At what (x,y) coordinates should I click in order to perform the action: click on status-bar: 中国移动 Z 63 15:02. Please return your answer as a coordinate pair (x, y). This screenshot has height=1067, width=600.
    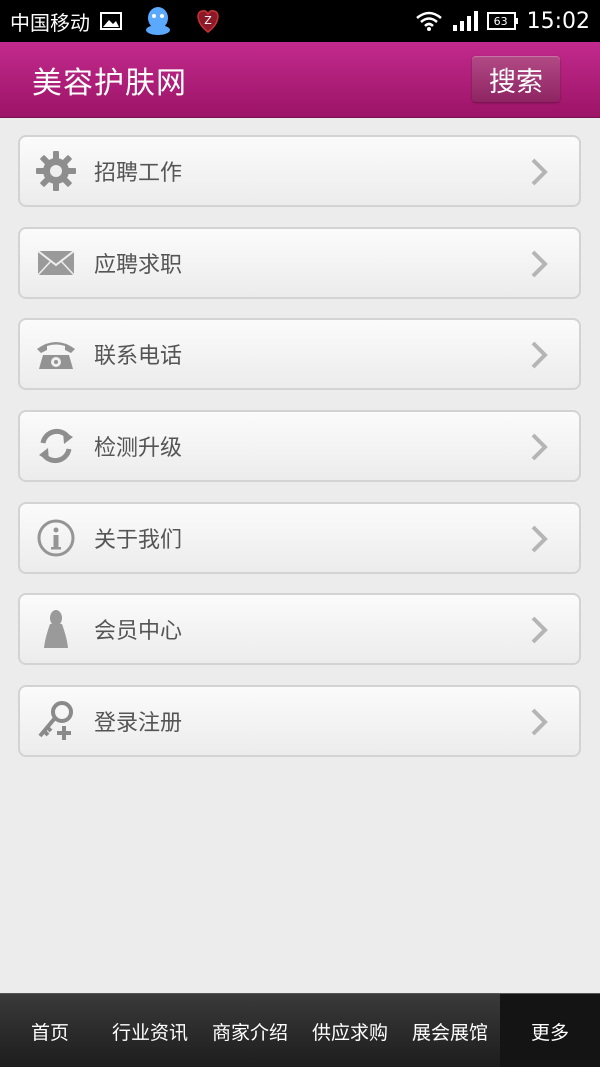
    Looking at the image, I should click on (300, 21).